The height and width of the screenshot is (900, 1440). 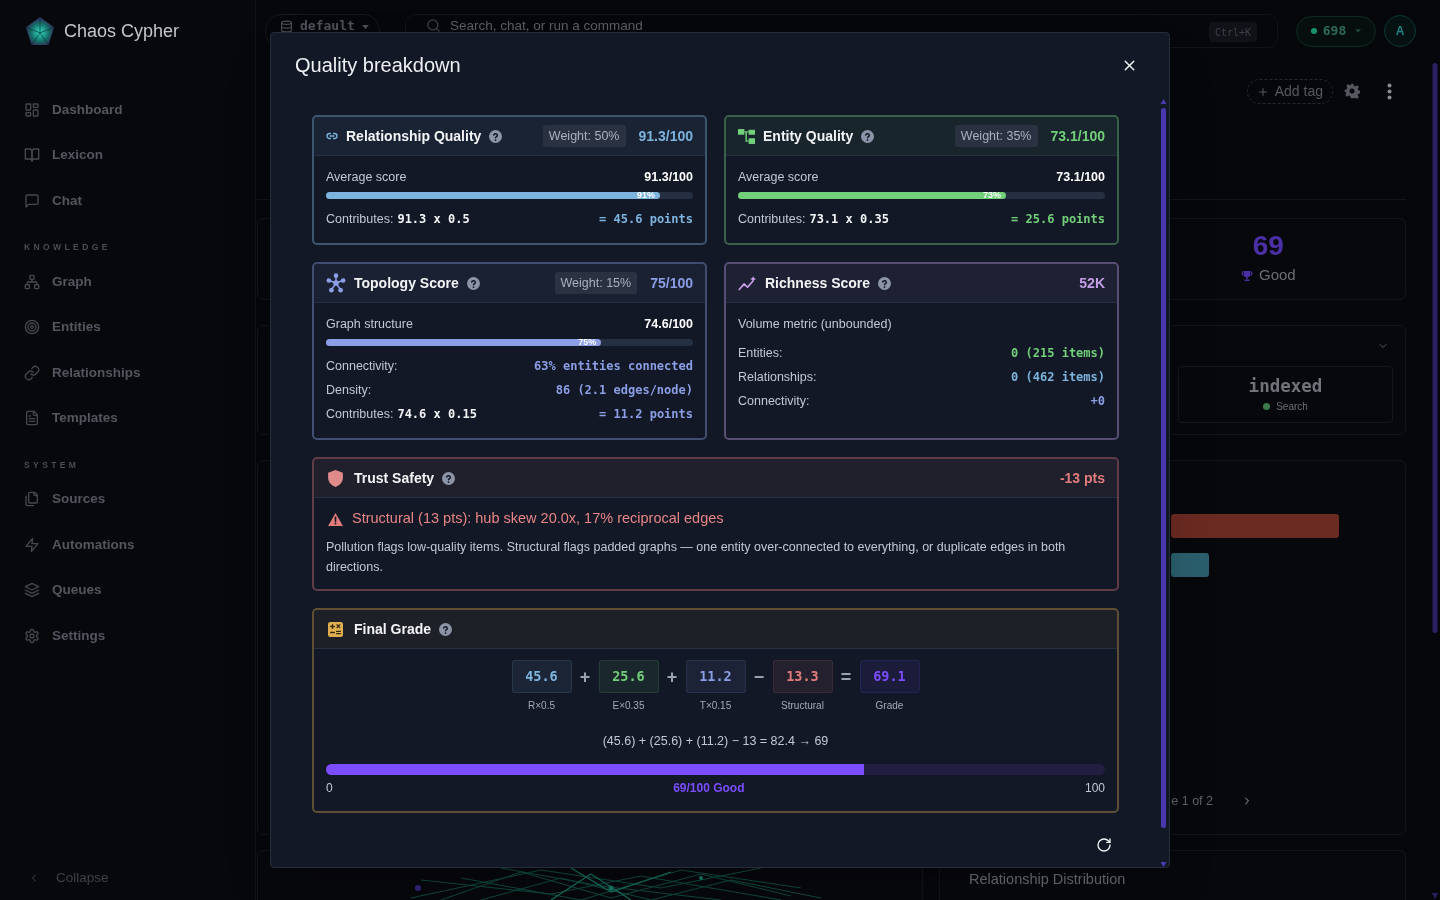 What do you see at coordinates (802, 706) in the screenshot?
I see `term-label: Structural` at bounding box center [802, 706].